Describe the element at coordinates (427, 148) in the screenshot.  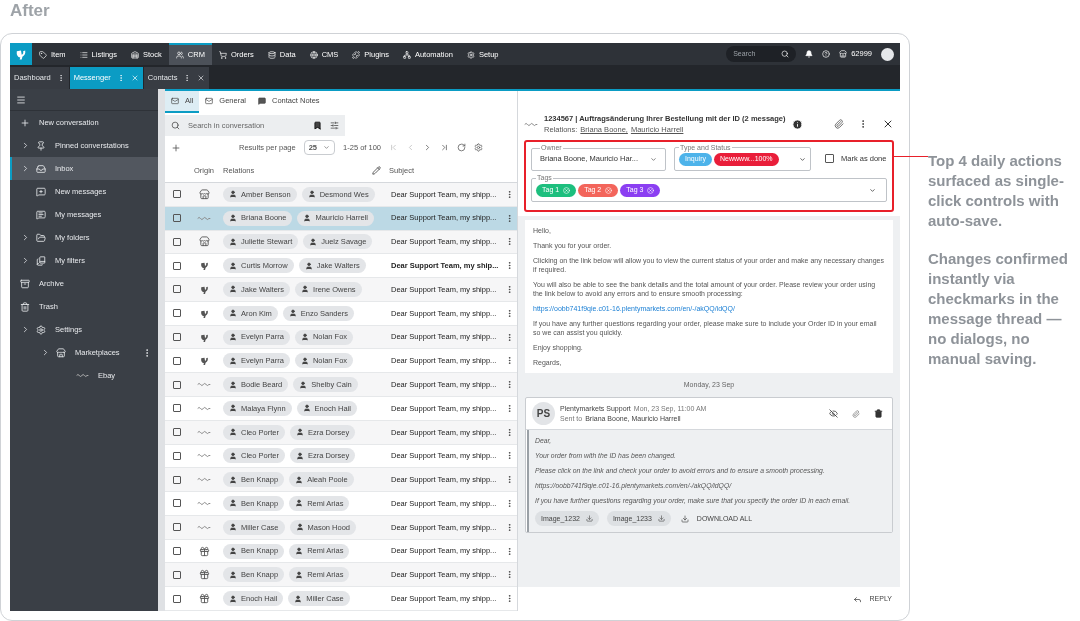
I see `next-page-icon` at that location.